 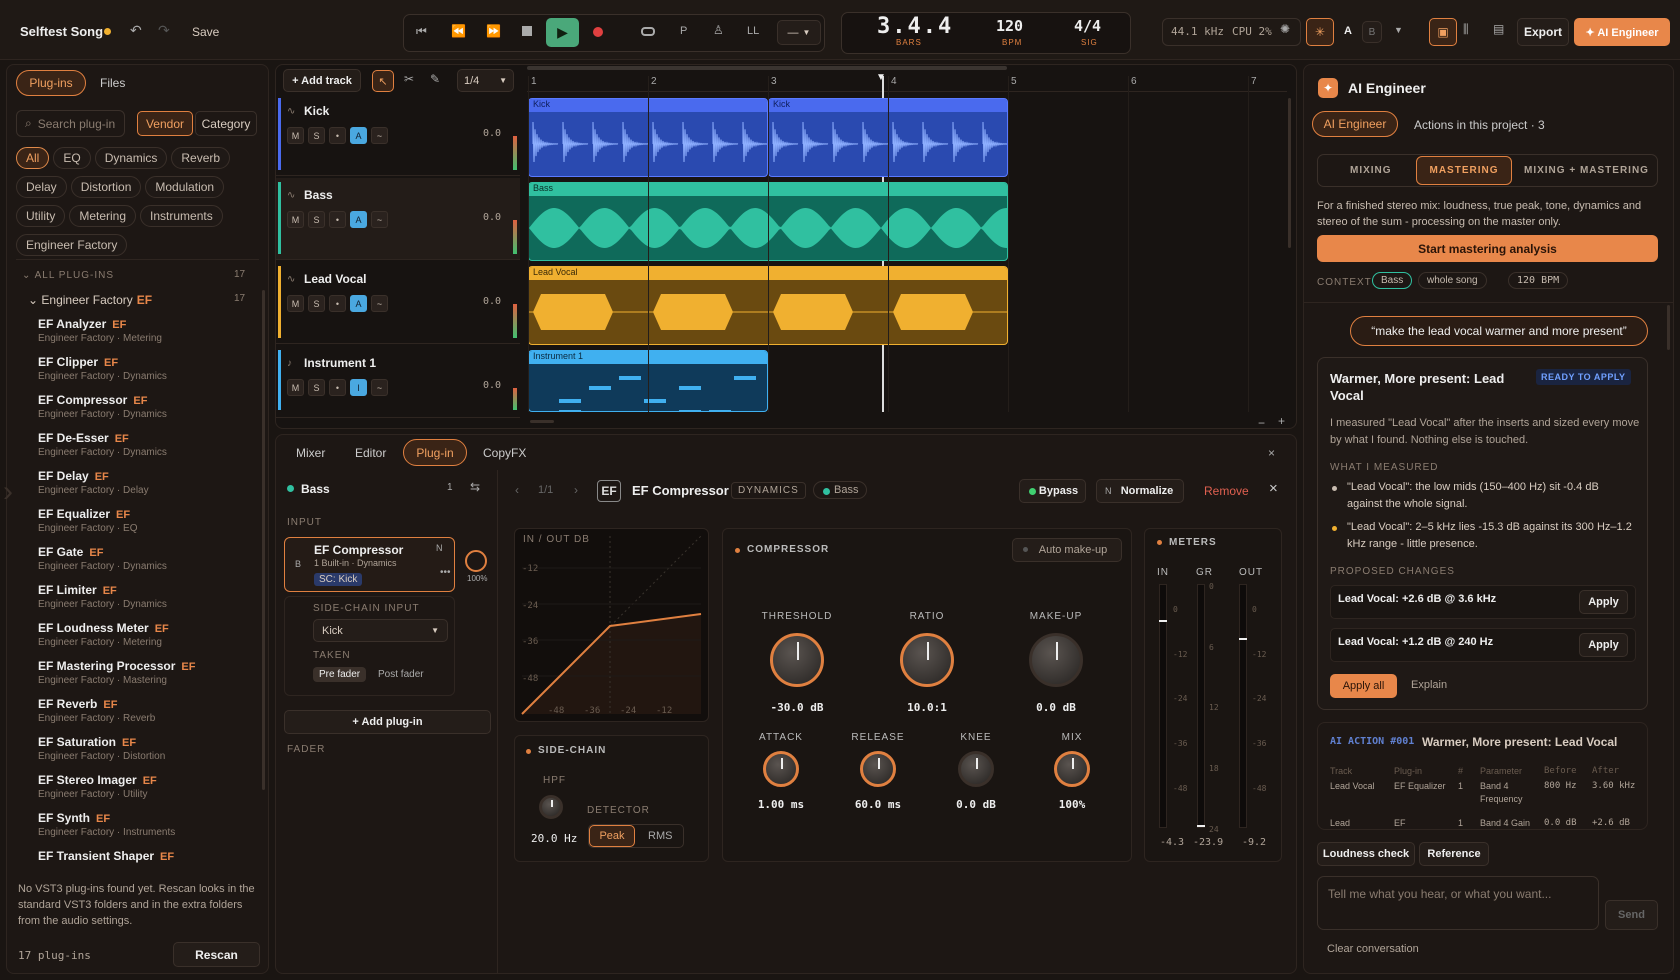 What do you see at coordinates (1226, 491) in the screenshot?
I see `remove-plugin-button: Remove` at bounding box center [1226, 491].